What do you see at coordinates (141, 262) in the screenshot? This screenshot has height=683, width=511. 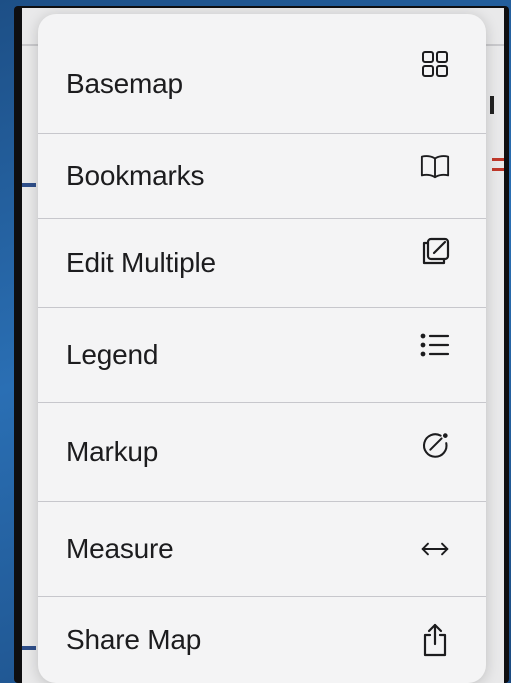 I see `menu-item-label: Edit Multiple` at bounding box center [141, 262].